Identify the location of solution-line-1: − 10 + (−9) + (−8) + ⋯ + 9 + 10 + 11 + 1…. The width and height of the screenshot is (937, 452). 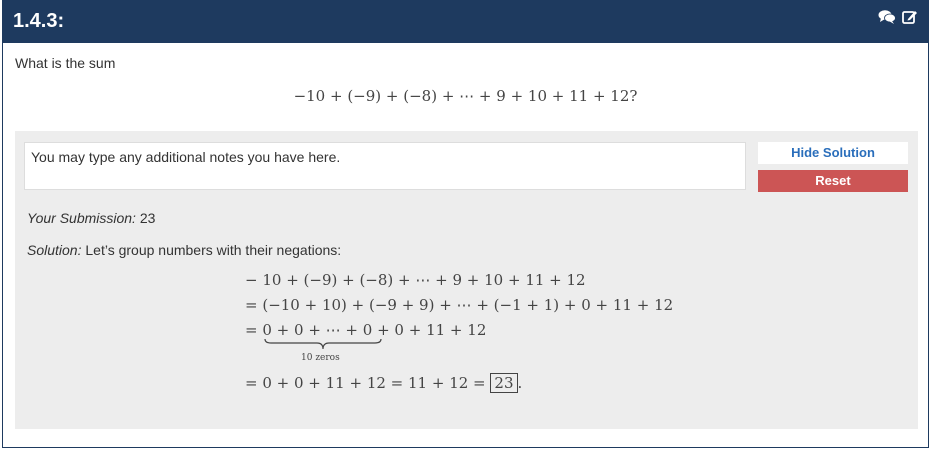
(415, 280).